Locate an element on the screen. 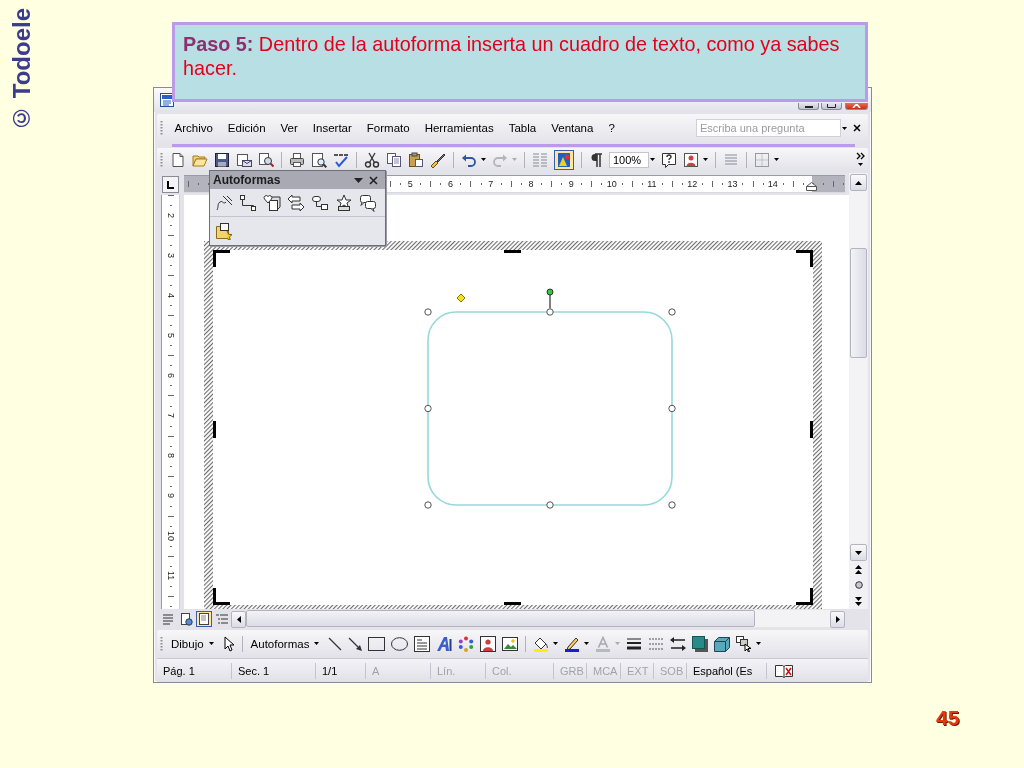 Image resolution: width=1024 pixels, height=768 pixels. shapes-folder-icon is located at coordinates (224, 230).